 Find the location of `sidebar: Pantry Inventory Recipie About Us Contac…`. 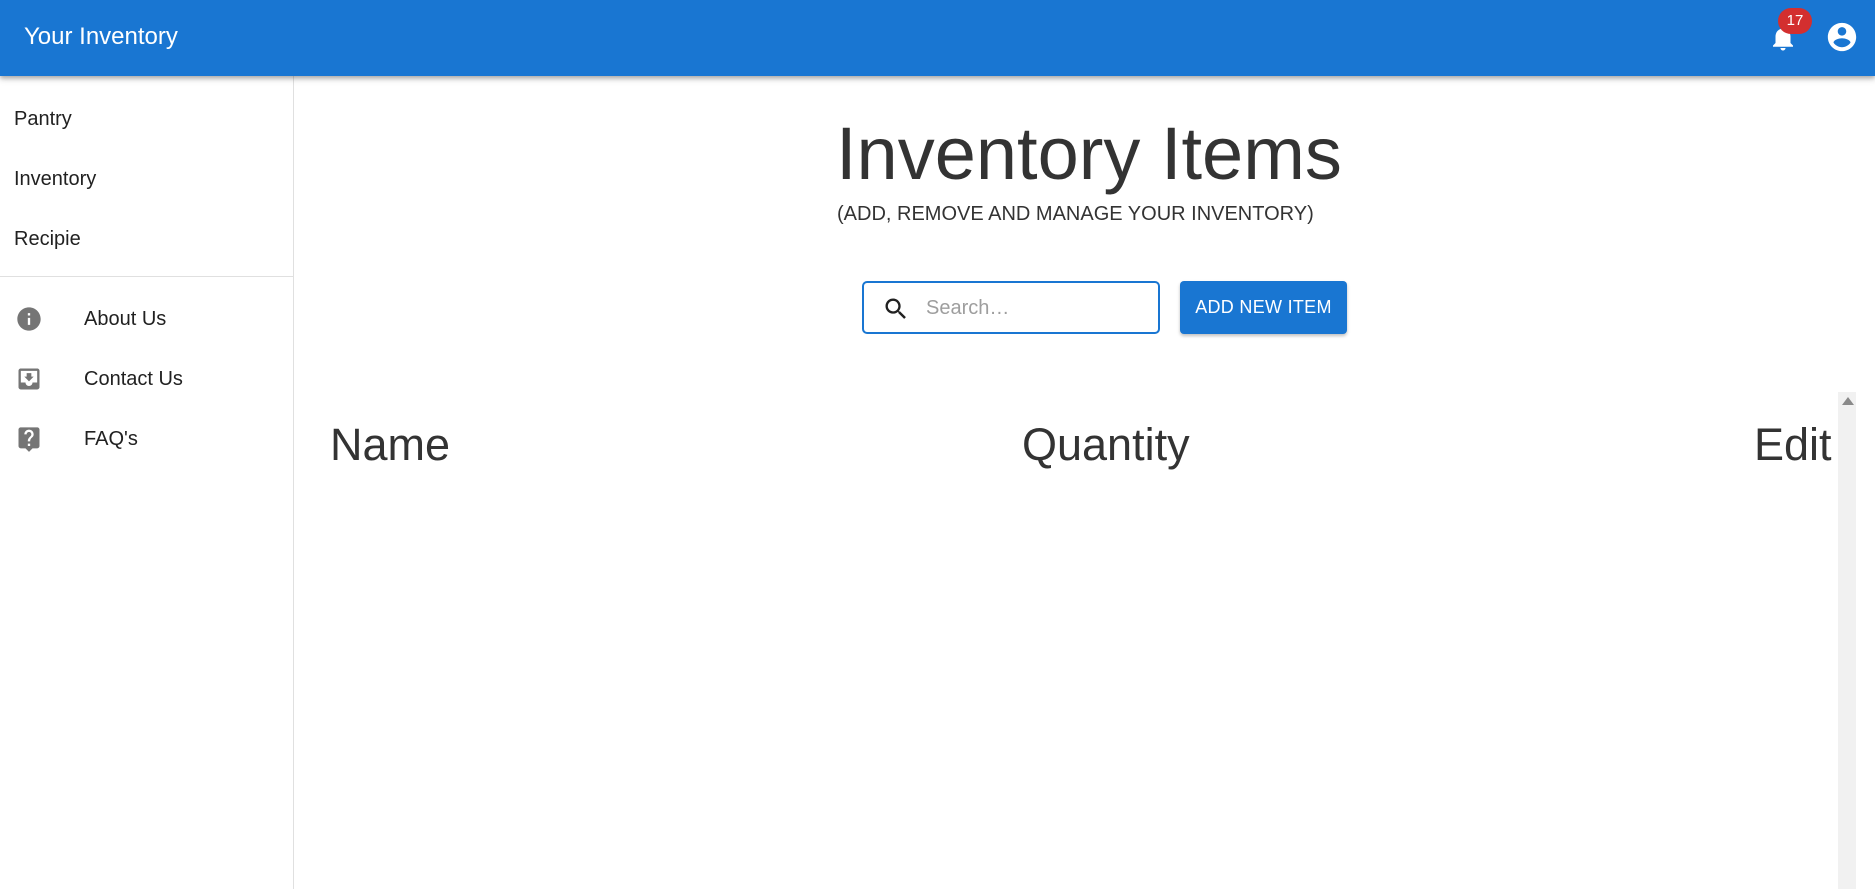

sidebar: Pantry Inventory Recipie About Us Contac… is located at coordinates (147, 482).